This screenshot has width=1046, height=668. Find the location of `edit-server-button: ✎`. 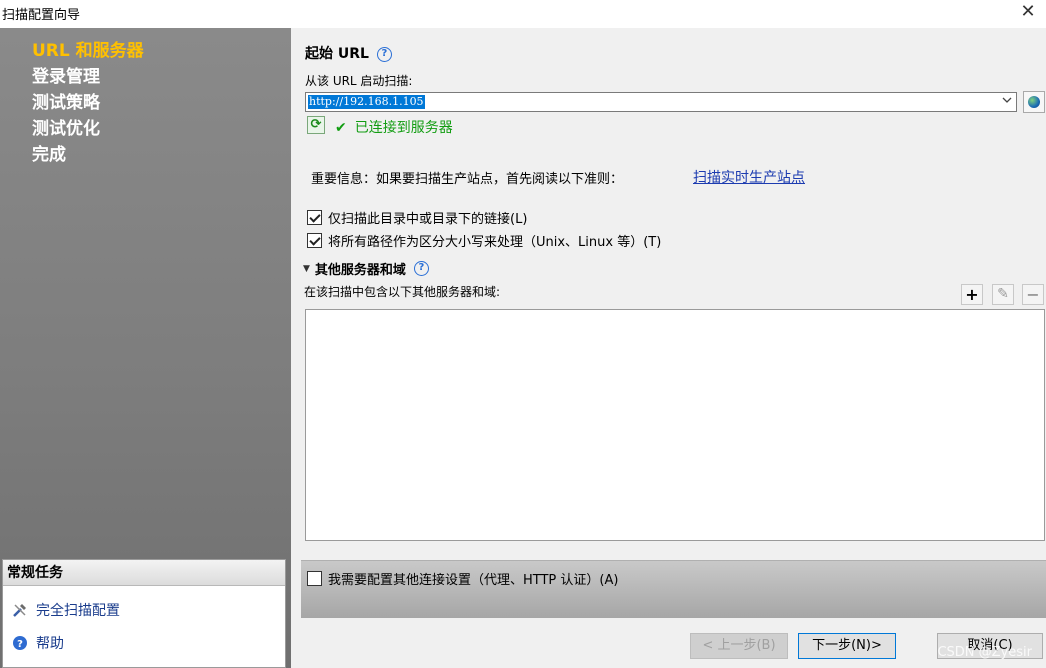

edit-server-button: ✎ is located at coordinates (1003, 294).